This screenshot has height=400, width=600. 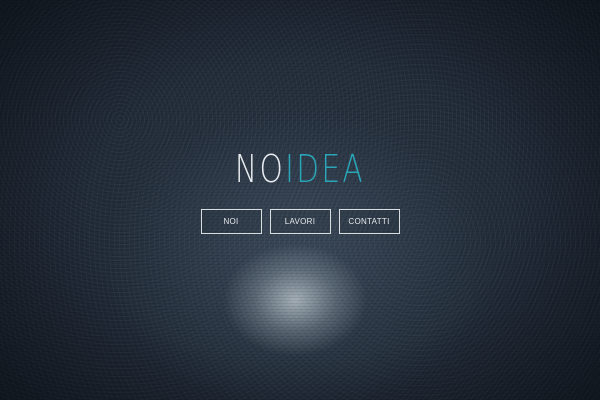 What do you see at coordinates (369, 221) in the screenshot?
I see `nav-button-contatti: CONTATTI` at bounding box center [369, 221].